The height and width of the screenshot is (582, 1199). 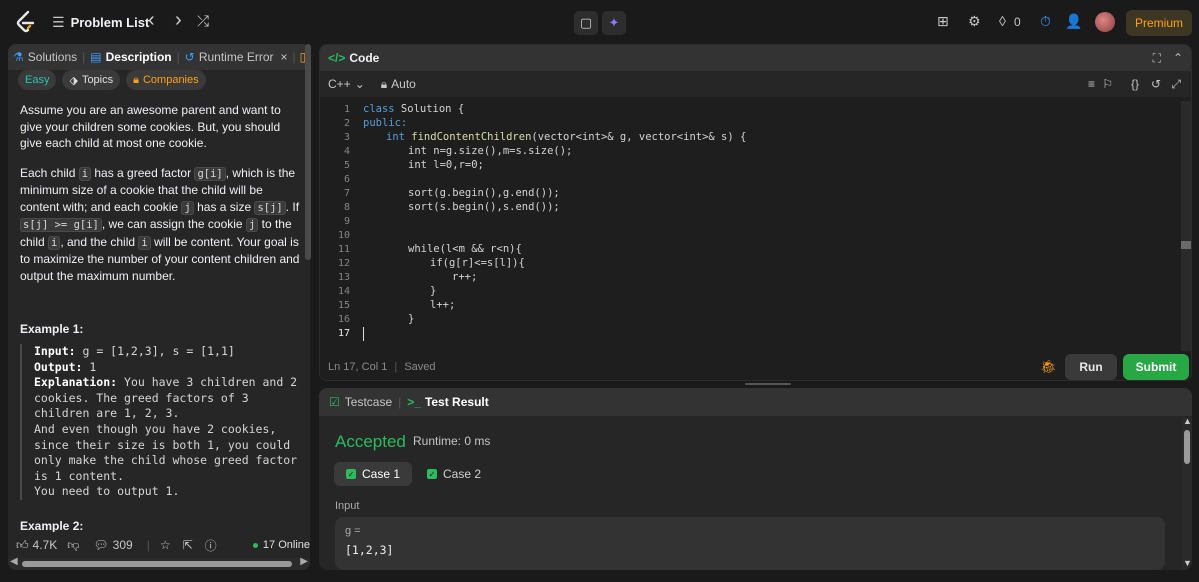 I want to click on code-line: l++;, so click(x=442, y=305).